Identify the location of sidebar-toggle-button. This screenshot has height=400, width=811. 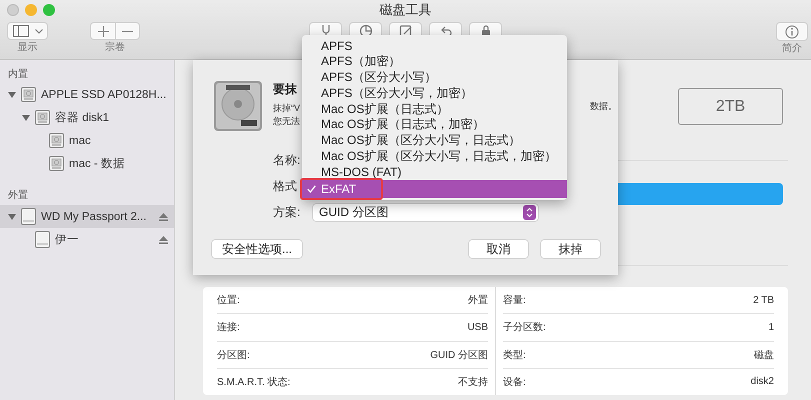
(27, 31).